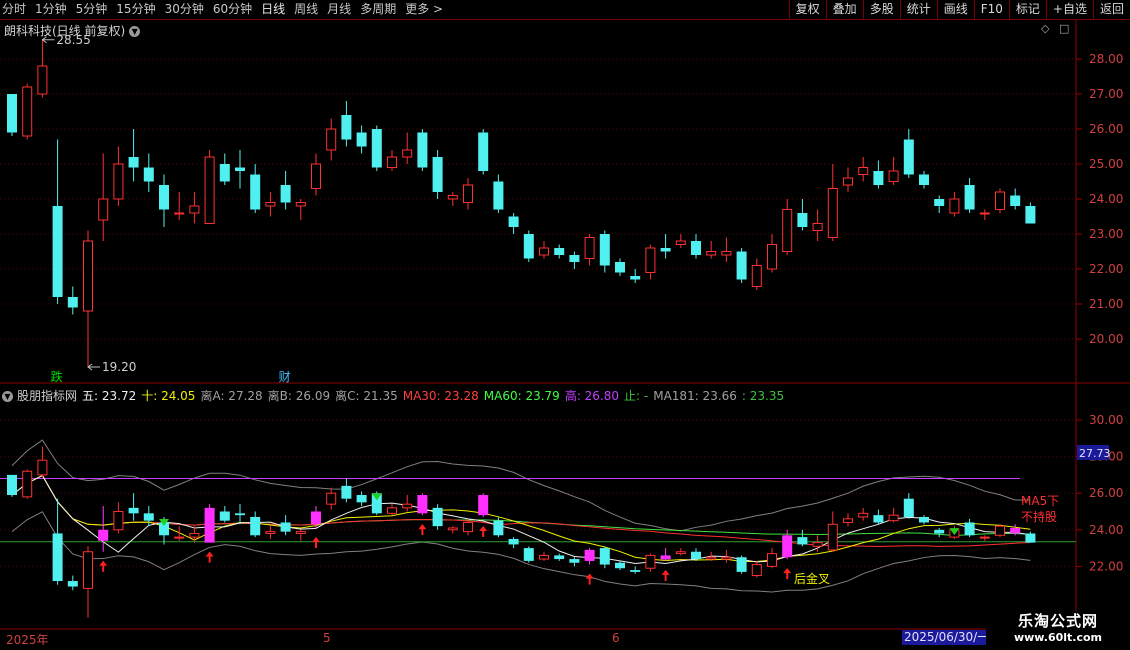  What do you see at coordinates (51, 10) in the screenshot?
I see `period-tab-1: 1分钟` at bounding box center [51, 10].